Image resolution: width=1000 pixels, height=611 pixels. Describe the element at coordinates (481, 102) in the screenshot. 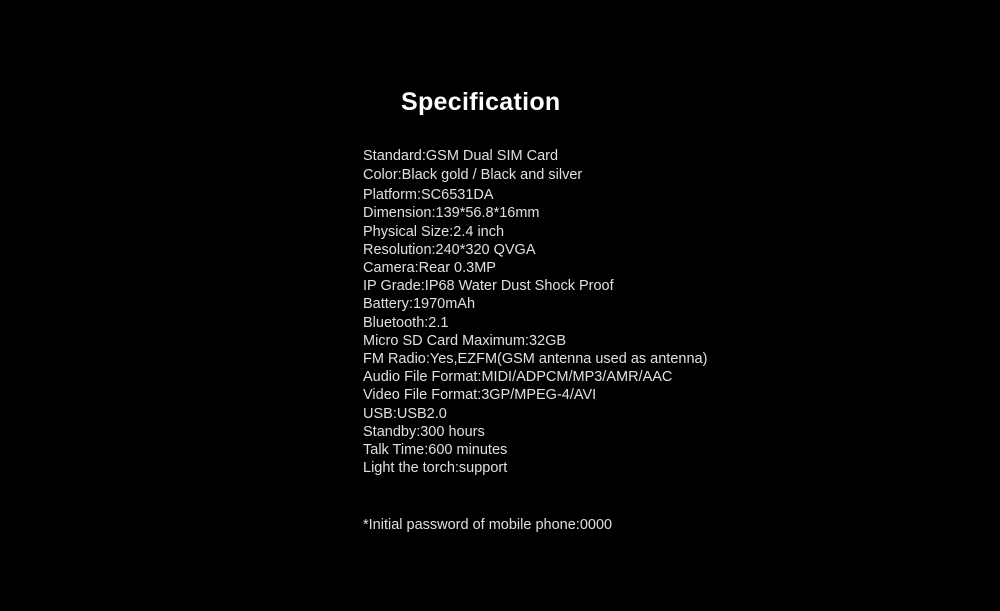

I see `page-title: Specification` at that location.